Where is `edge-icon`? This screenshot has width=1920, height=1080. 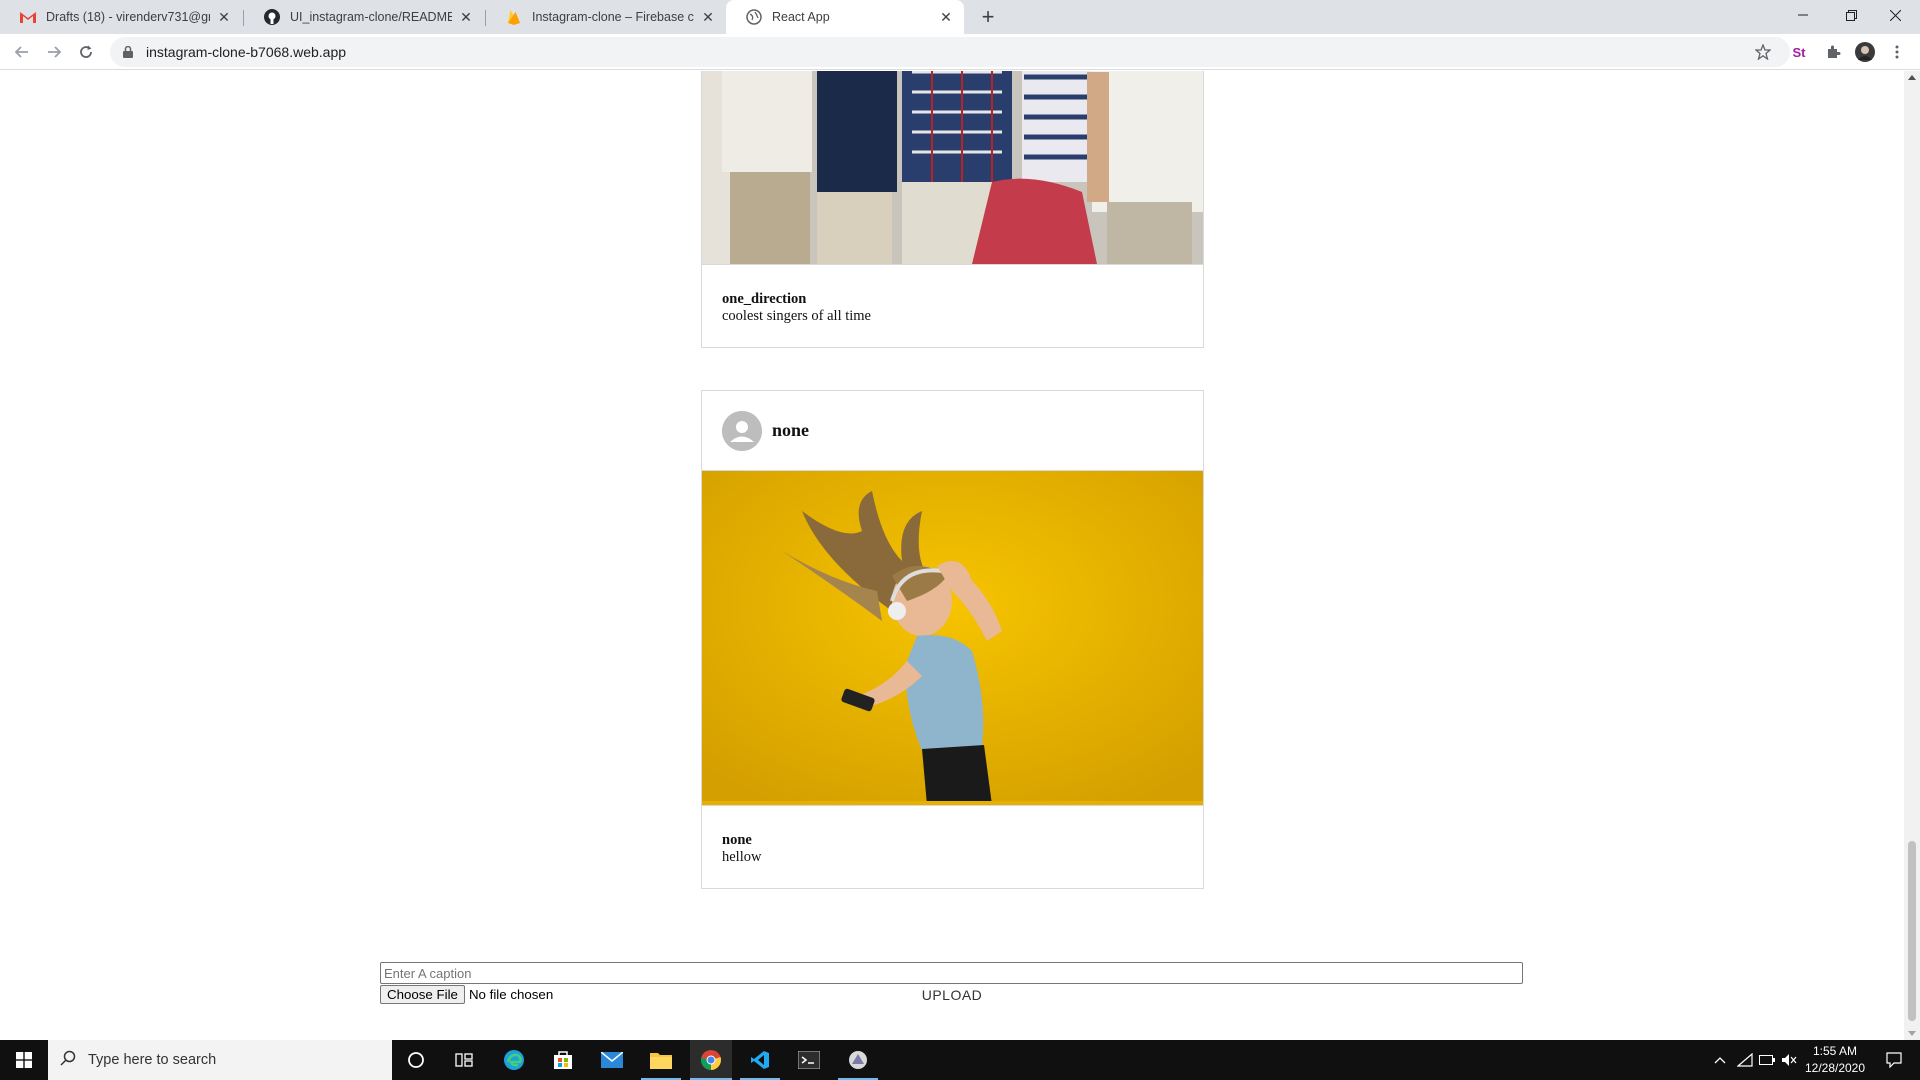 edge-icon is located at coordinates (514, 1060).